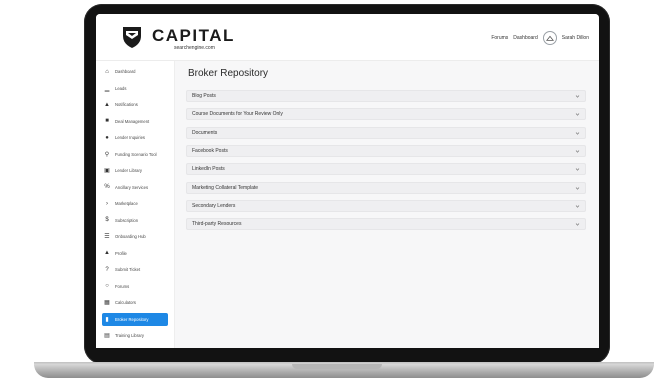 The image size is (654, 388). Describe the element at coordinates (135, 88) in the screenshot. I see `sidebar-item-leads: ▁ Leads` at that location.